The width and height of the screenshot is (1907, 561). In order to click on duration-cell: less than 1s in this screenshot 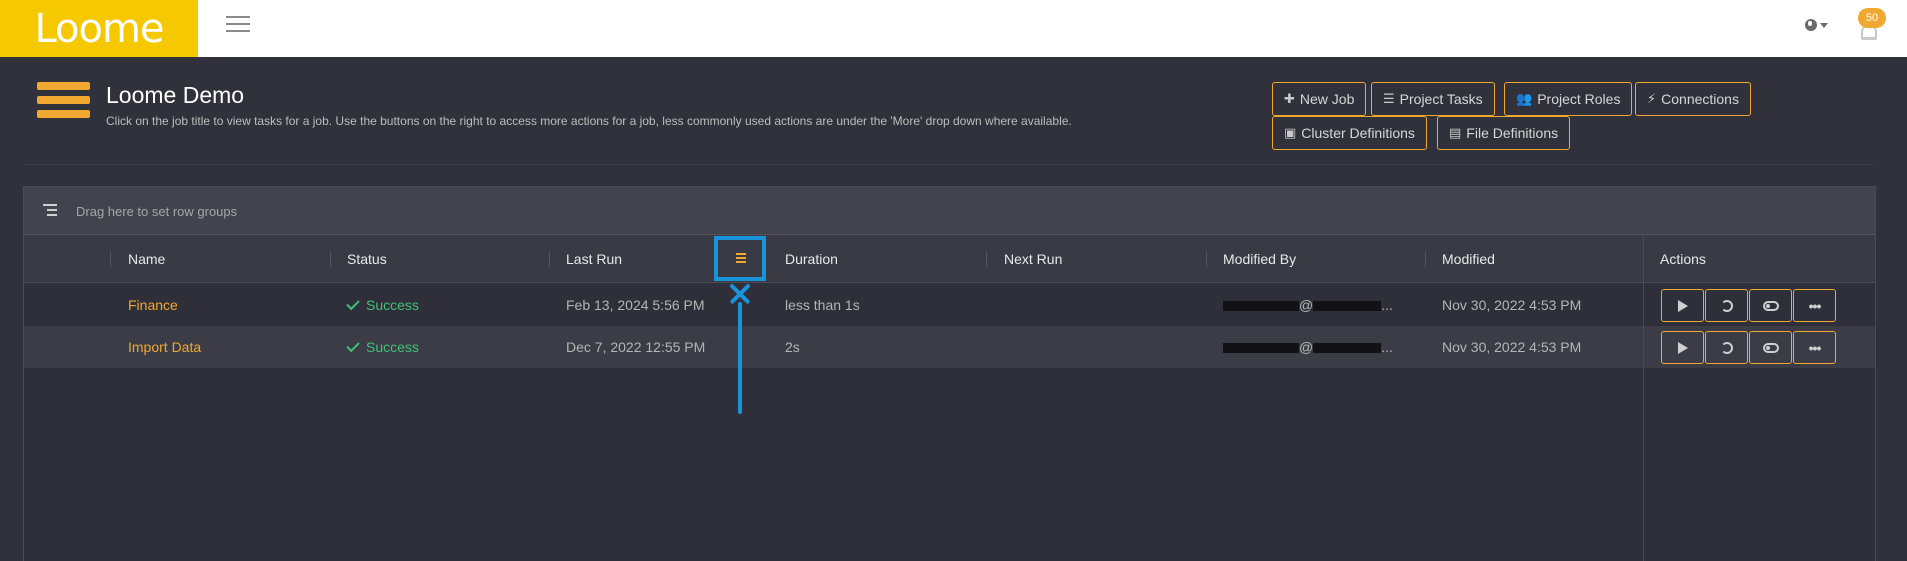, I will do `click(822, 305)`.